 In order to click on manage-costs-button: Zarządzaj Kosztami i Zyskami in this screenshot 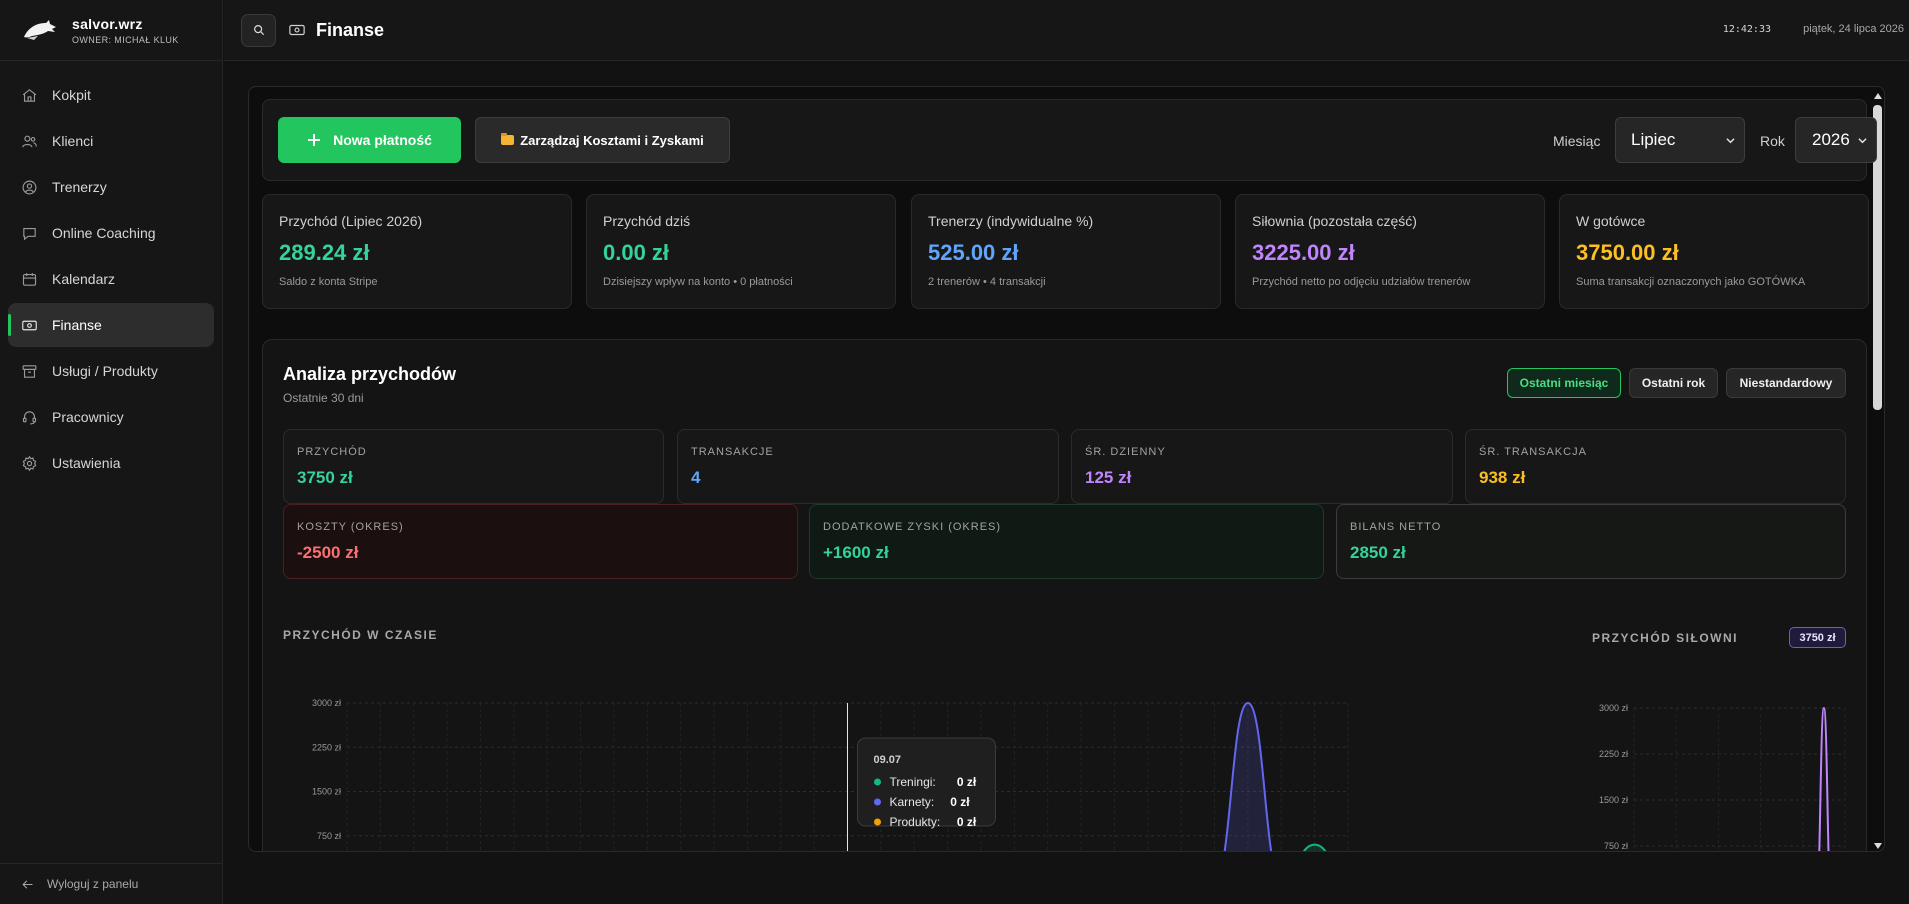, I will do `click(602, 140)`.